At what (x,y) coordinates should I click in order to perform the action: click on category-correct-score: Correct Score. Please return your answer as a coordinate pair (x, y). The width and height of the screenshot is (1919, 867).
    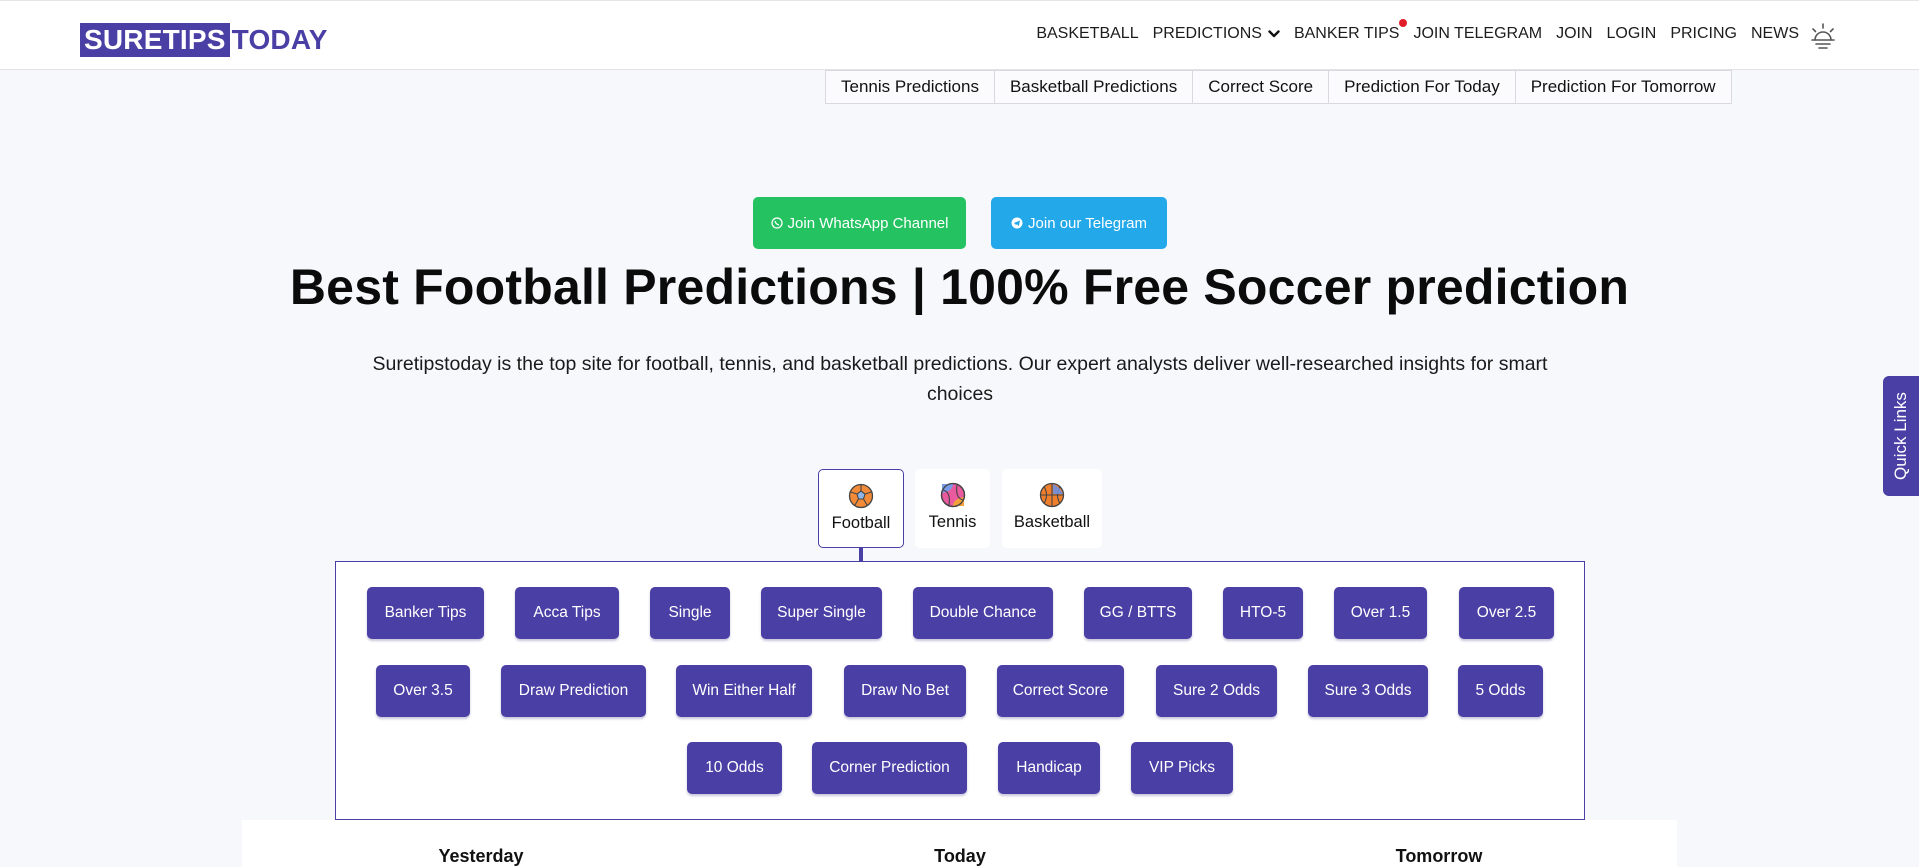
    Looking at the image, I should click on (1060, 691).